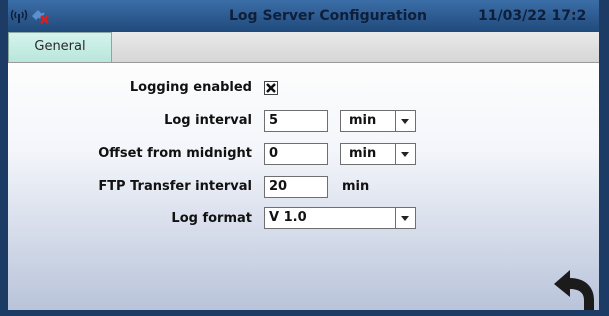 The height and width of the screenshot is (316, 609). What do you see at coordinates (532, 16) in the screenshot?
I see `datetime: 11/03/22 17:2` at bounding box center [532, 16].